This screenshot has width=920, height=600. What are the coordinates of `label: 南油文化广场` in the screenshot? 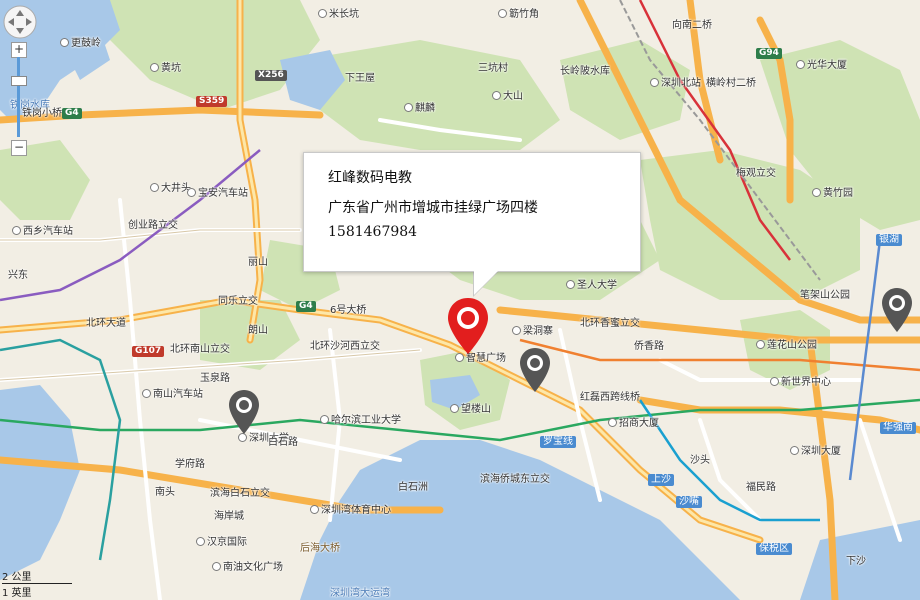 It's located at (247, 568).